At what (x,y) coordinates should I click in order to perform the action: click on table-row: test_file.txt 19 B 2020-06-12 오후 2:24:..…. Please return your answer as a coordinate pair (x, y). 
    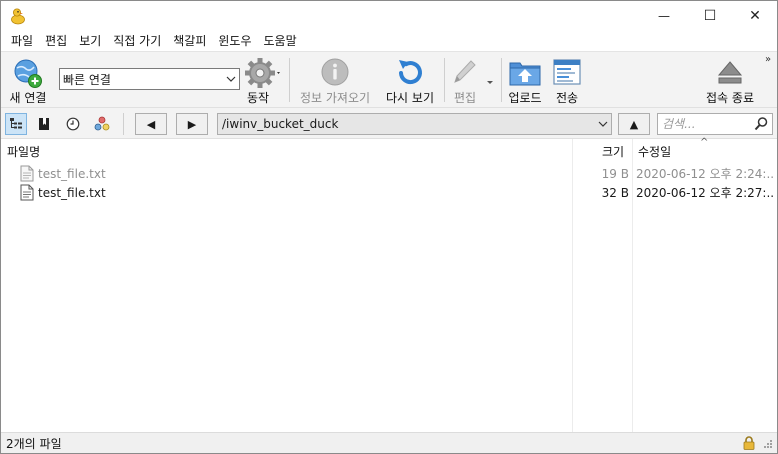
    Looking at the image, I should click on (389, 173).